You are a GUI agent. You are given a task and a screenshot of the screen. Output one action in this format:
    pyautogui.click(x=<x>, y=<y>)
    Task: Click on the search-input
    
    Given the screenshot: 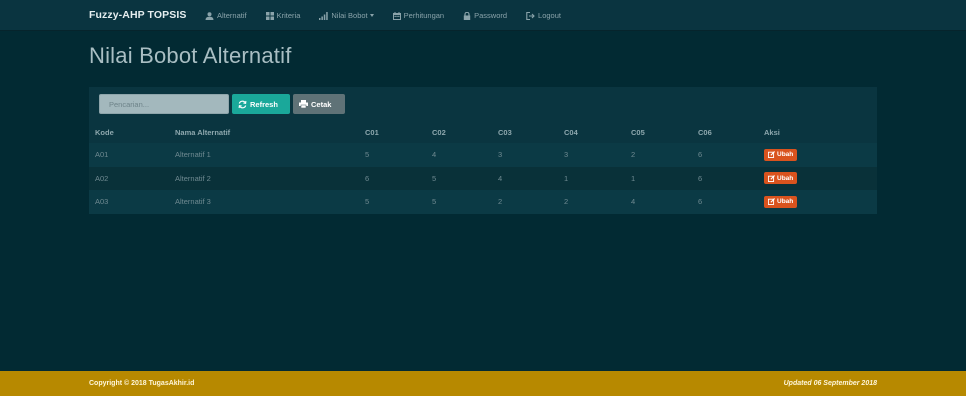 What is the action you would take?
    pyautogui.click(x=164, y=104)
    